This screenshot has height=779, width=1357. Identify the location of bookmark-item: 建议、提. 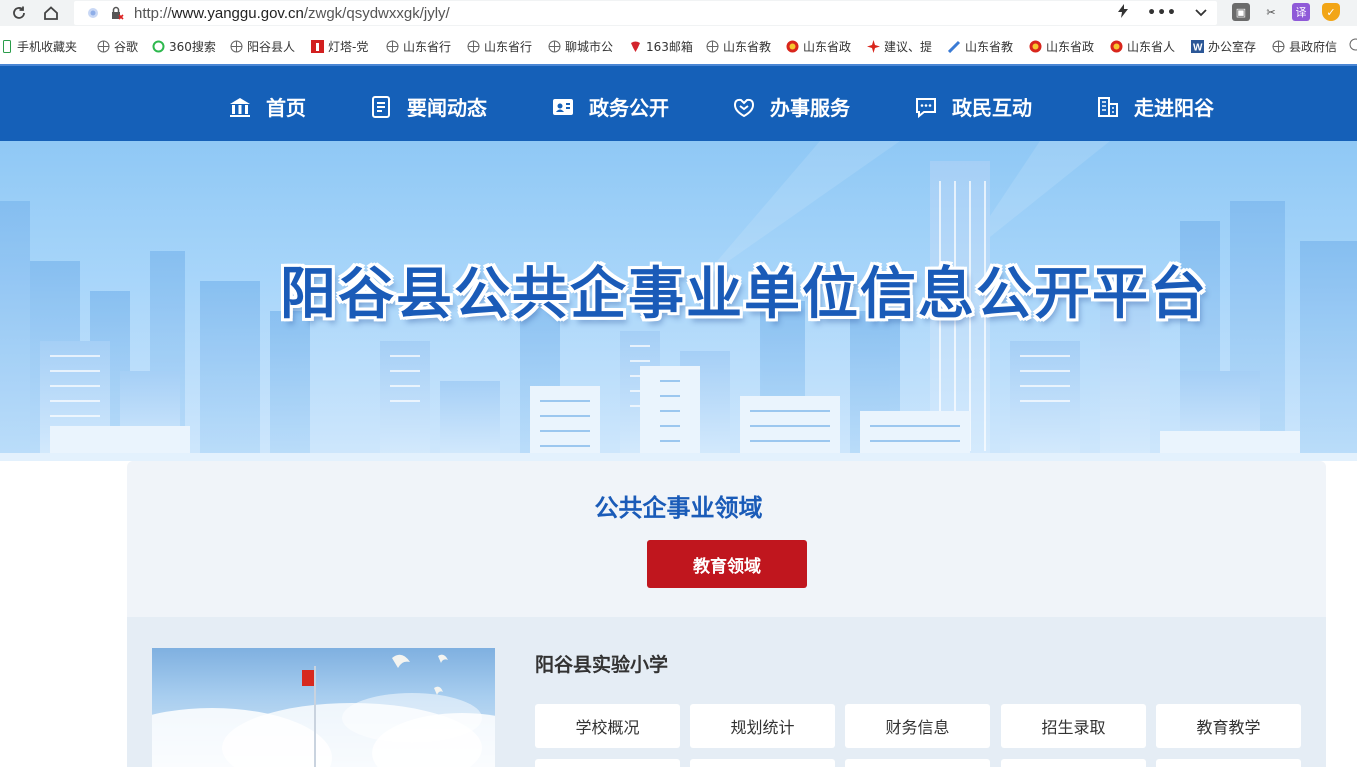
(899, 46).